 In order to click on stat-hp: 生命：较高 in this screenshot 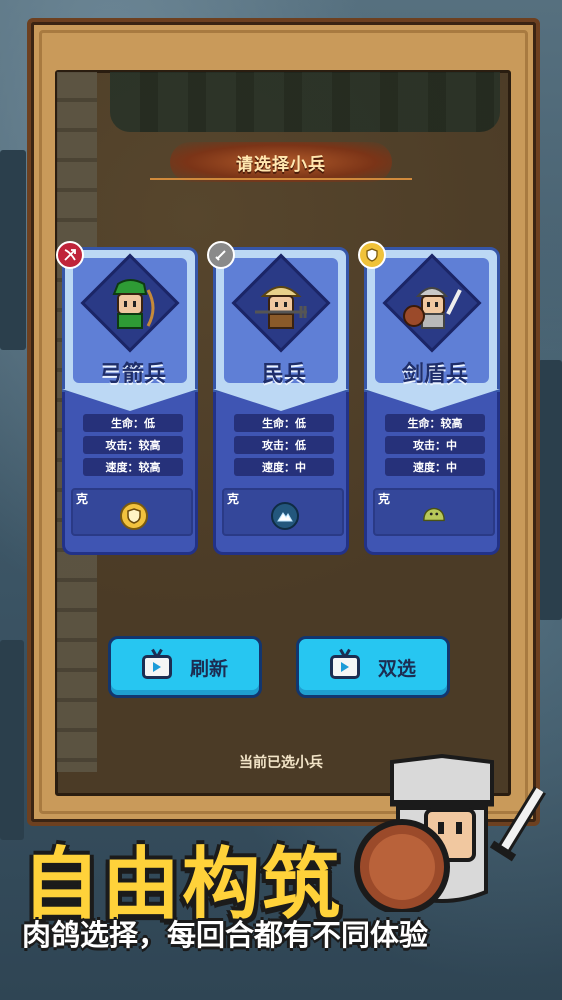, I will do `click(435, 423)`.